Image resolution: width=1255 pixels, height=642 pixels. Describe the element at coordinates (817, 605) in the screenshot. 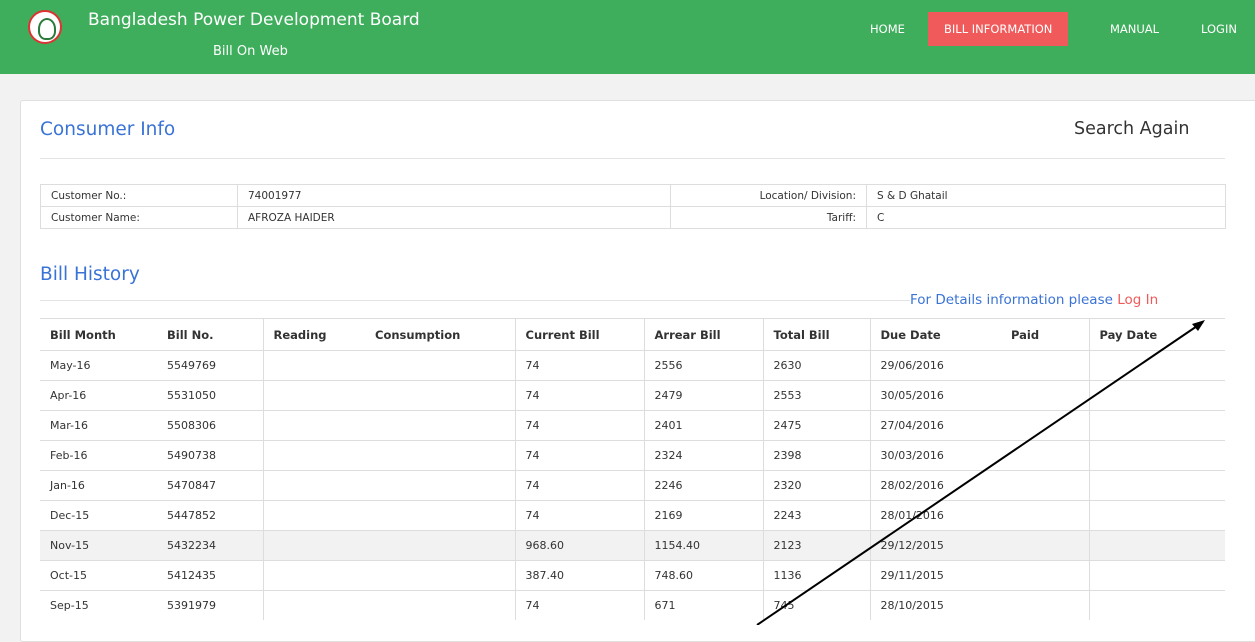

I see `cell-total-bill: 745` at that location.